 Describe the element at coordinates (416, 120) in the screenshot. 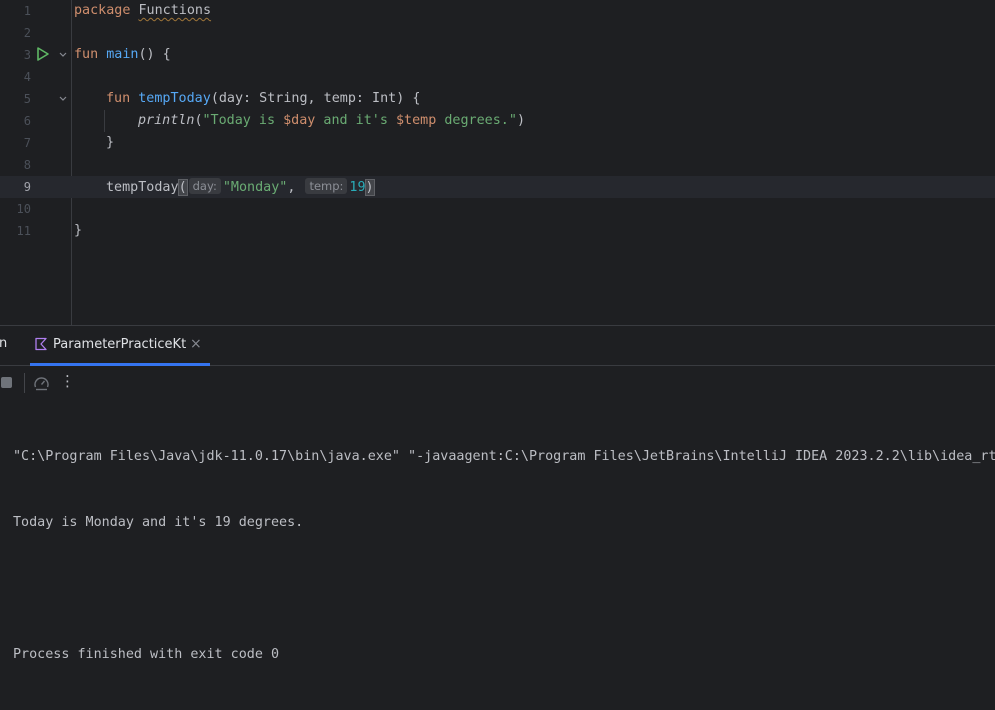

I see `template-variable: $temp` at that location.